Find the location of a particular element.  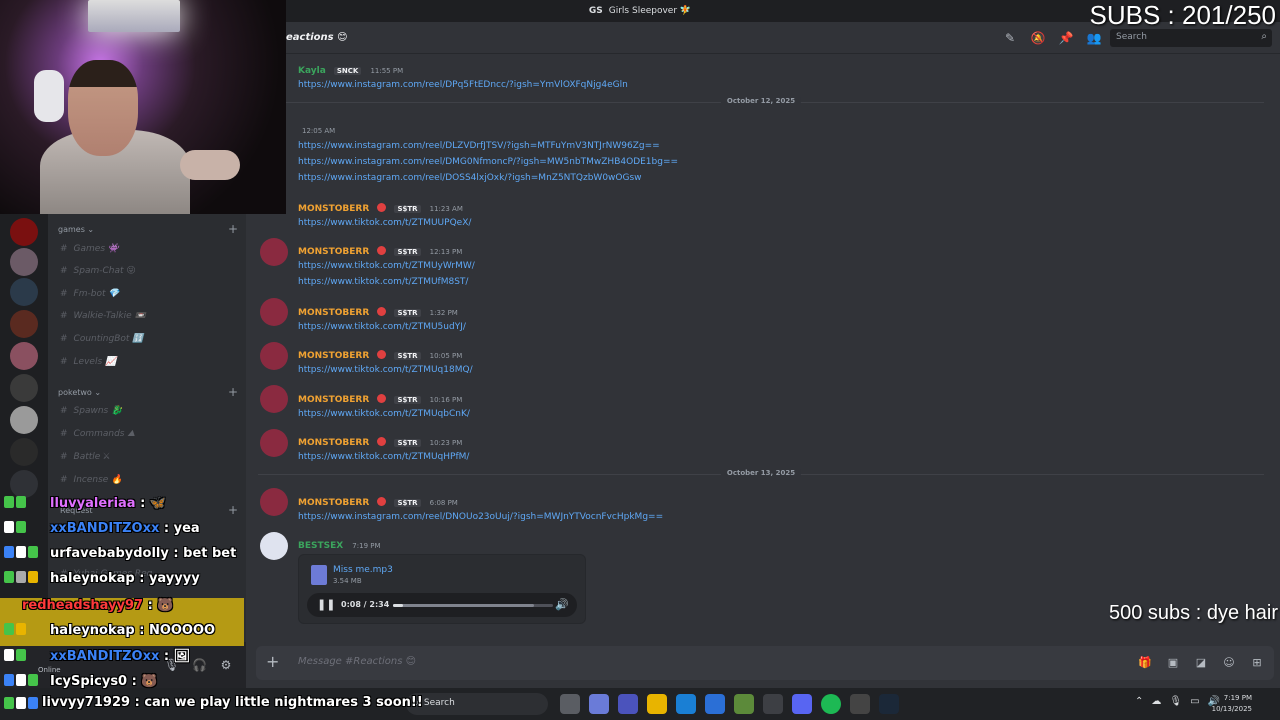

message-author: Kayla is located at coordinates (312, 71).